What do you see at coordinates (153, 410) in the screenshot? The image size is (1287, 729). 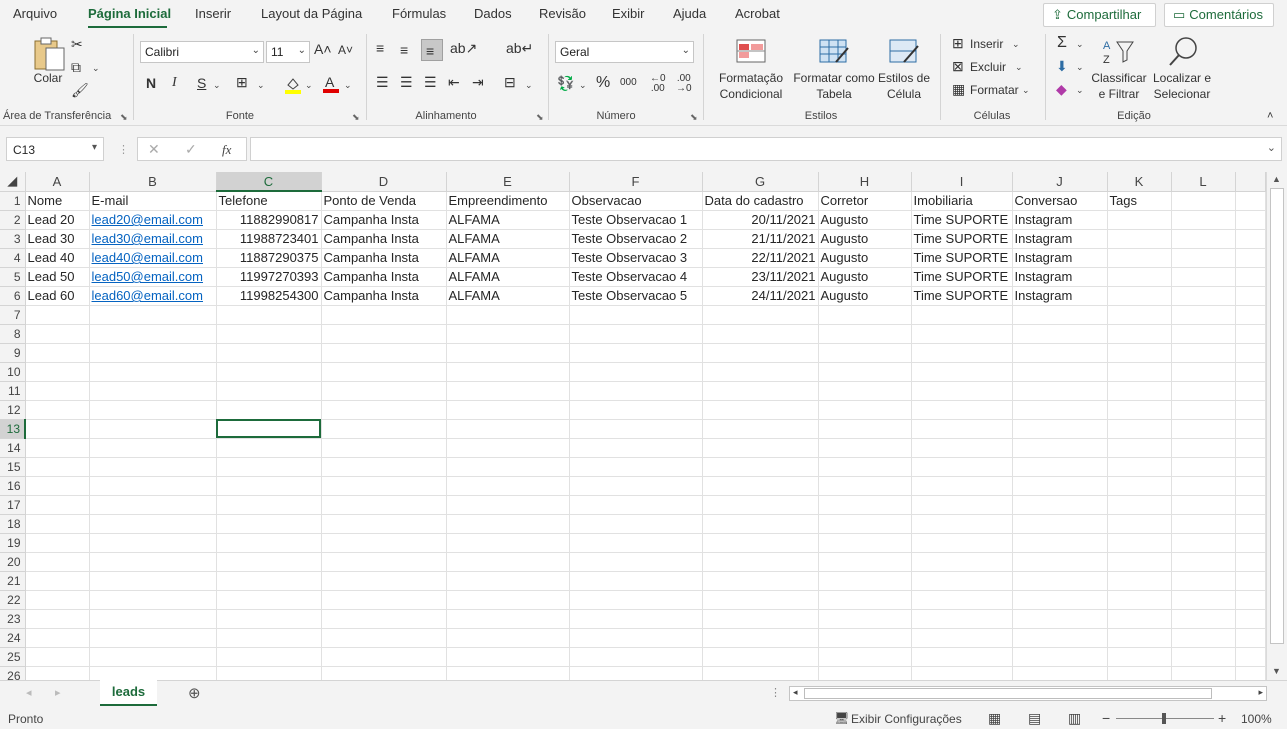 I see `cell-B12` at bounding box center [153, 410].